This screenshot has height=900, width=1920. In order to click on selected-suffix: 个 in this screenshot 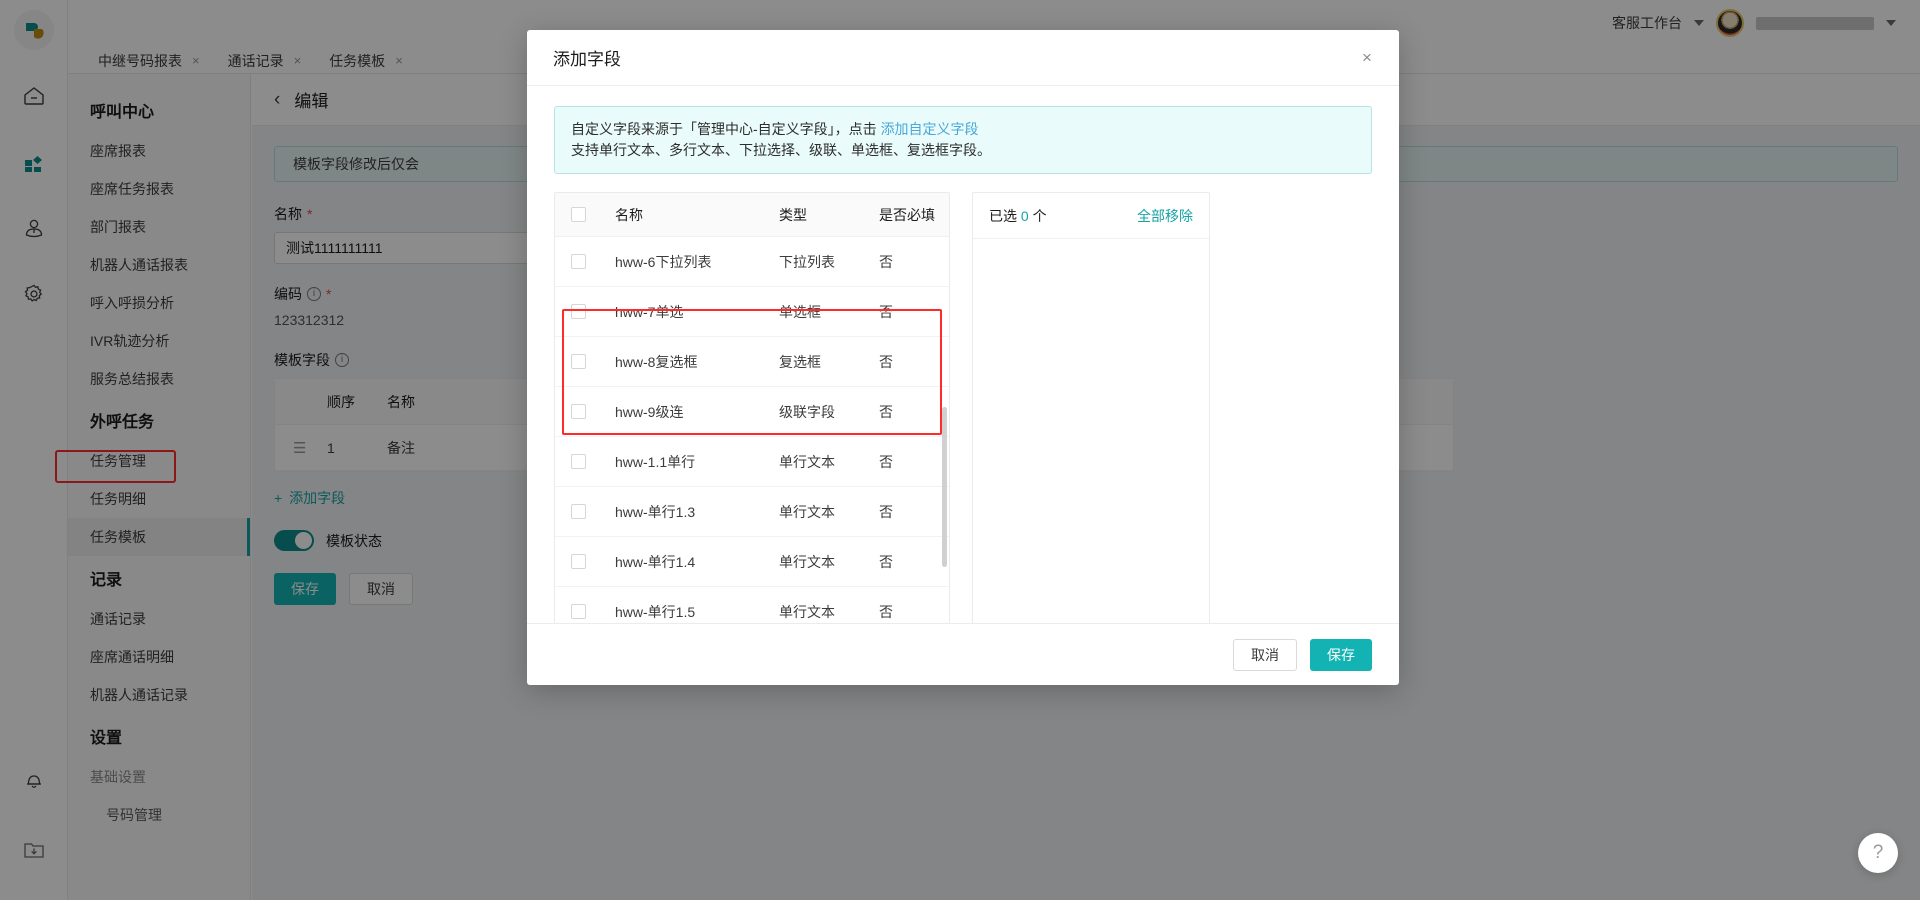, I will do `click(1039, 215)`.